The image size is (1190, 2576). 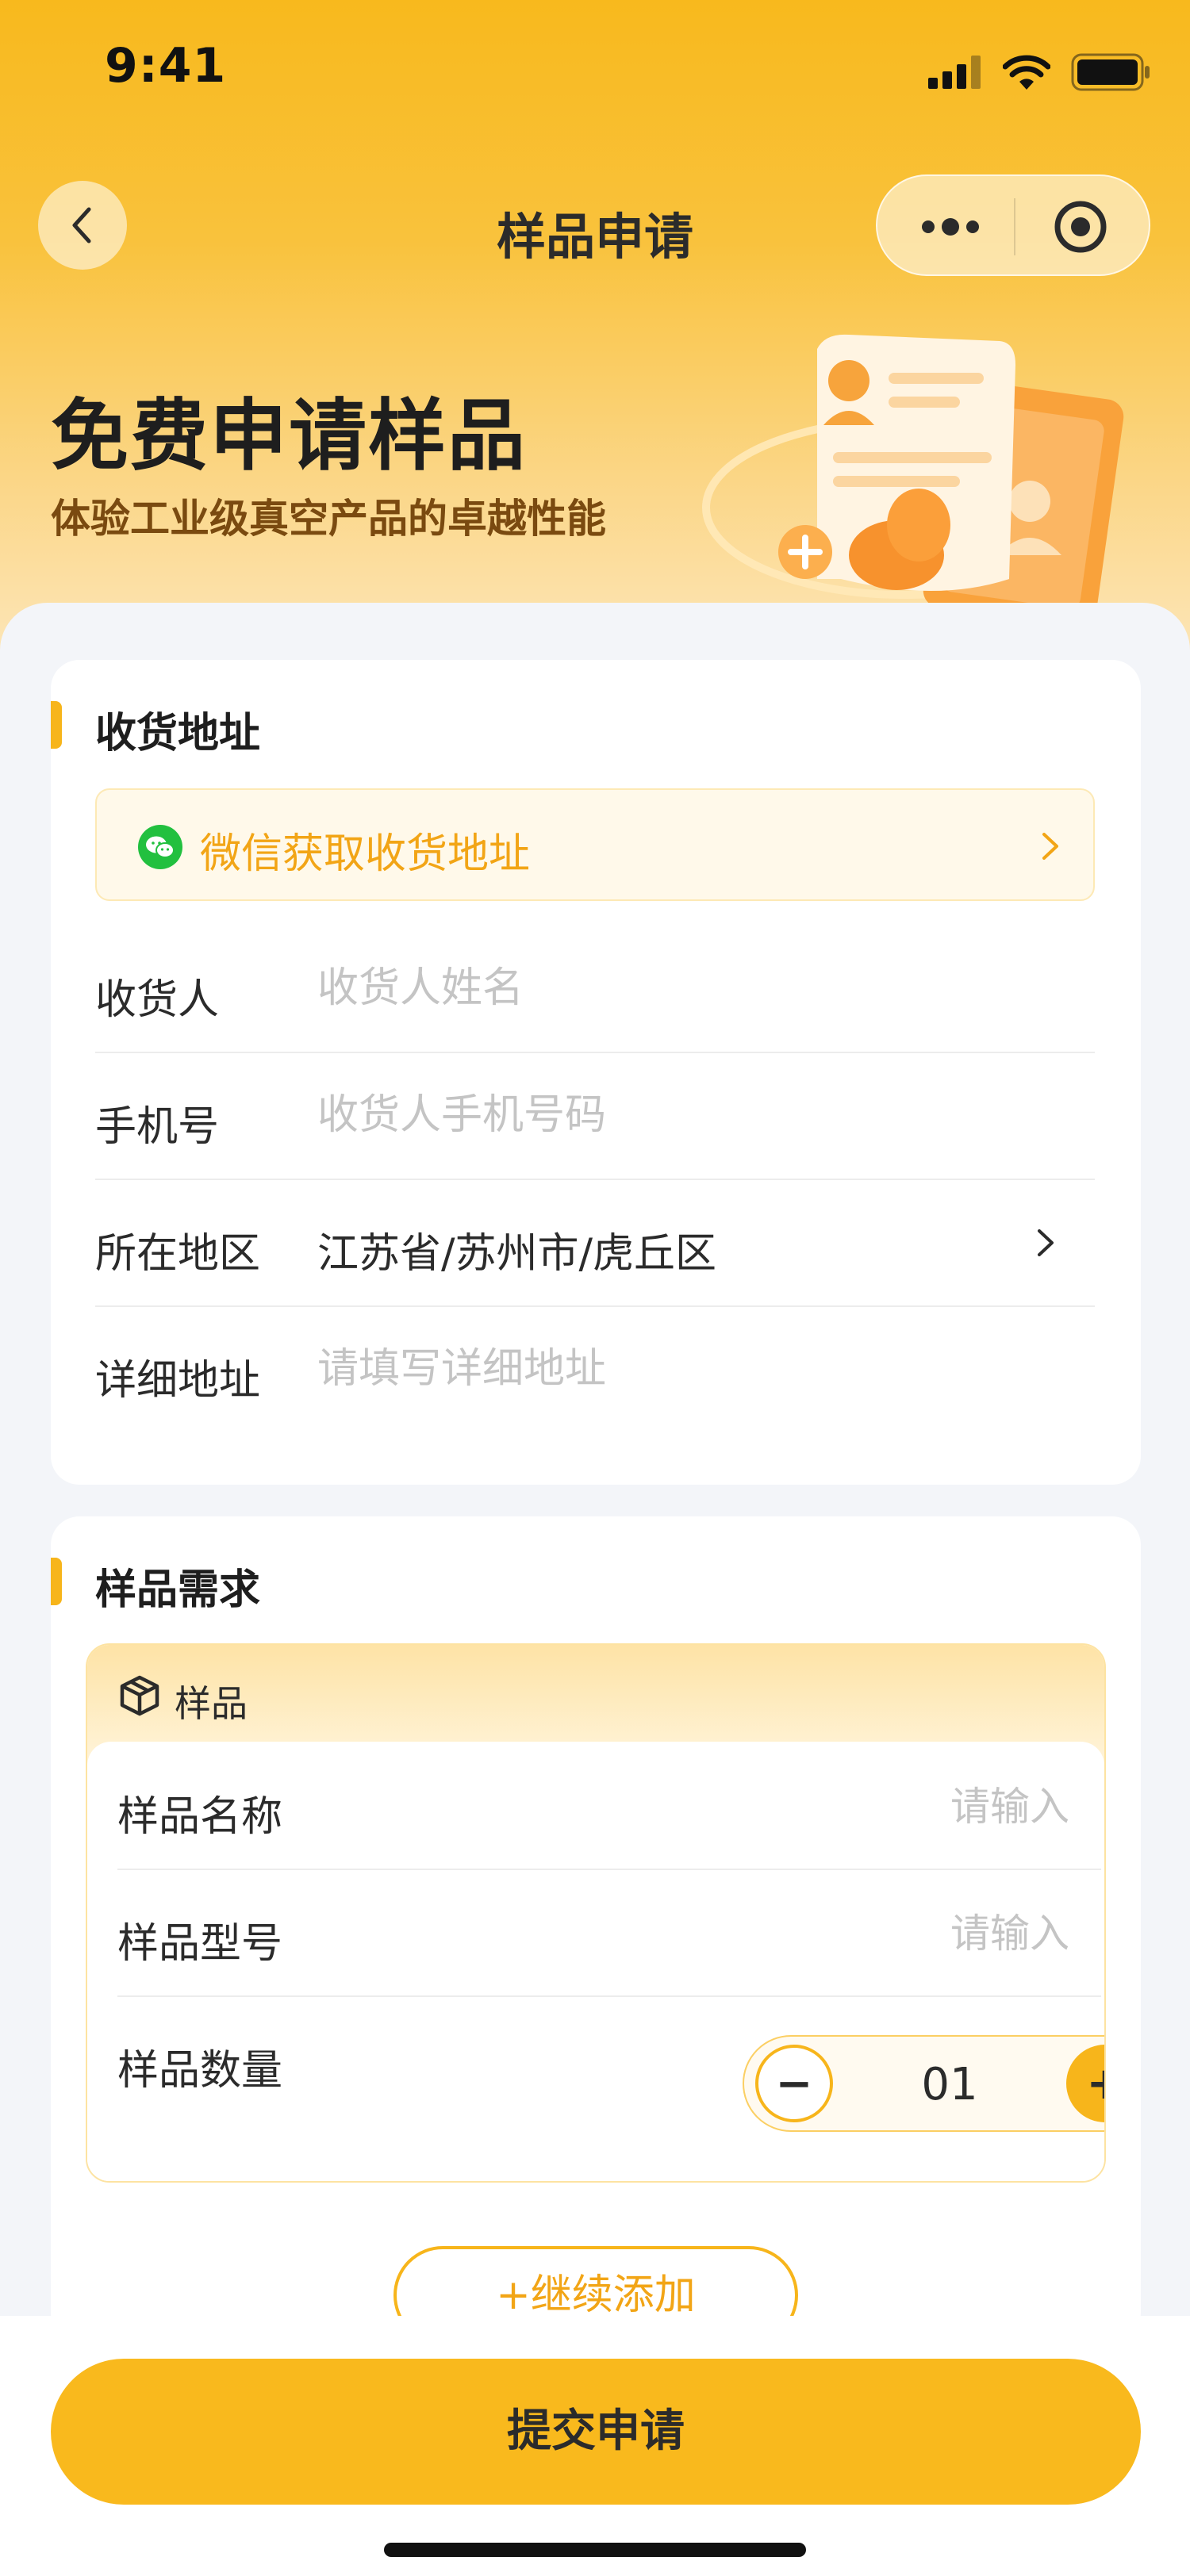 I want to click on package-icon, so click(x=139, y=1695).